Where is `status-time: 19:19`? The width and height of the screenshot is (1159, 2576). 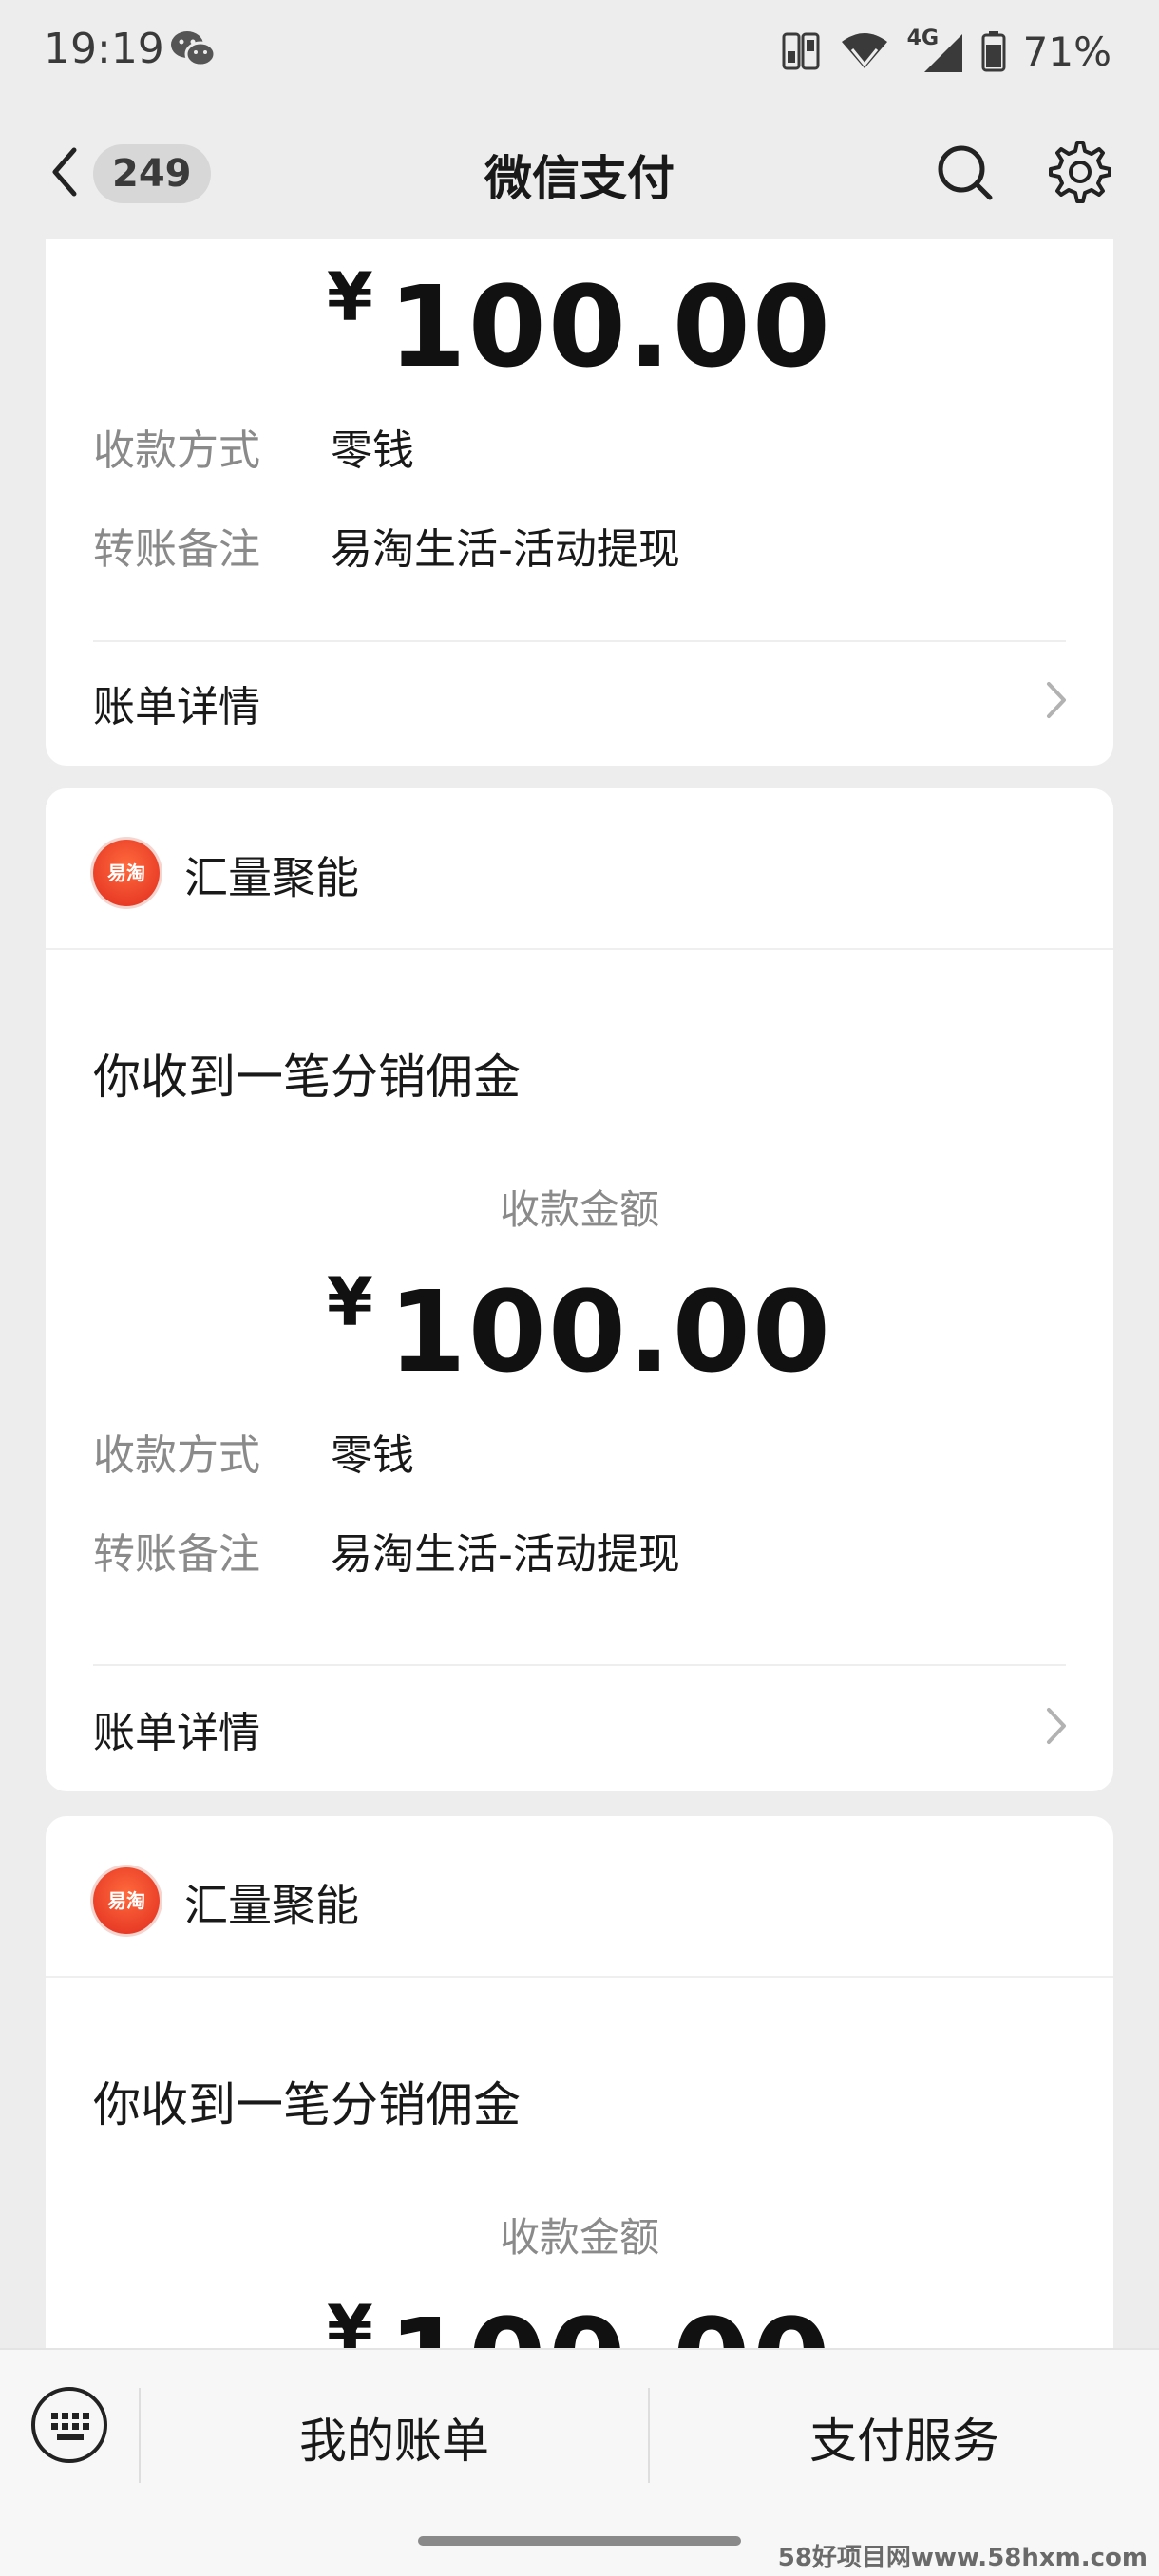 status-time: 19:19 is located at coordinates (104, 49).